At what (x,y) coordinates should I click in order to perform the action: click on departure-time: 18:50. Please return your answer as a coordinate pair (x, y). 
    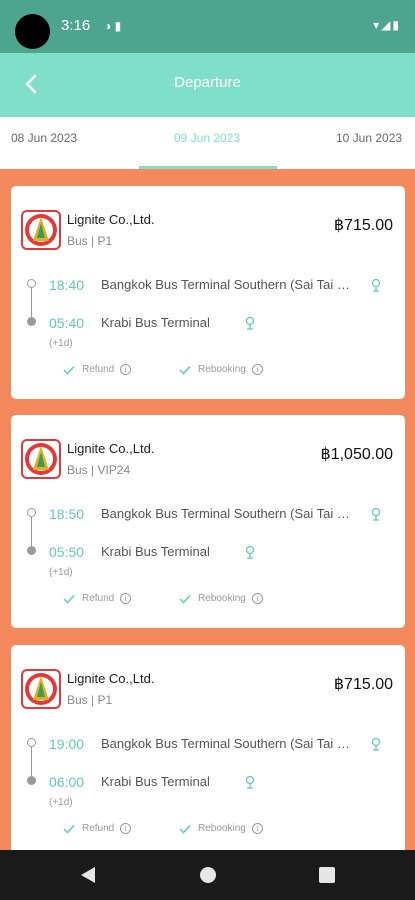
    Looking at the image, I should click on (67, 514).